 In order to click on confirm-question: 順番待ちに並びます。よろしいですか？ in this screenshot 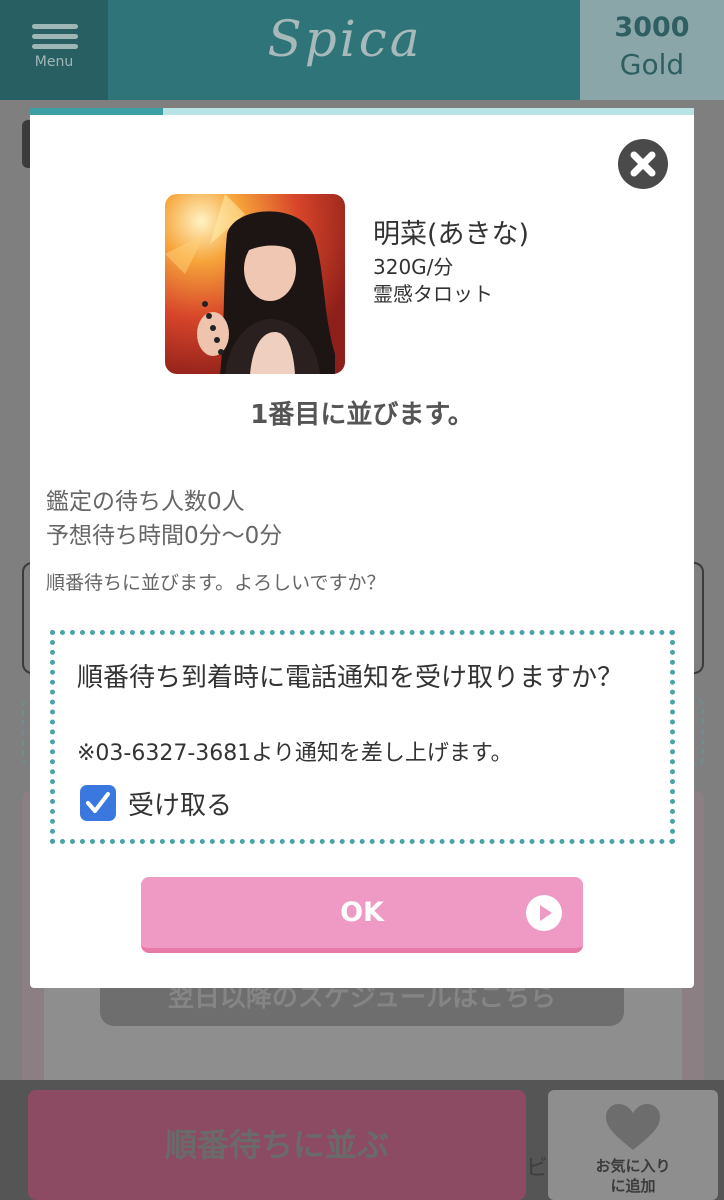, I will do `click(216, 583)`.